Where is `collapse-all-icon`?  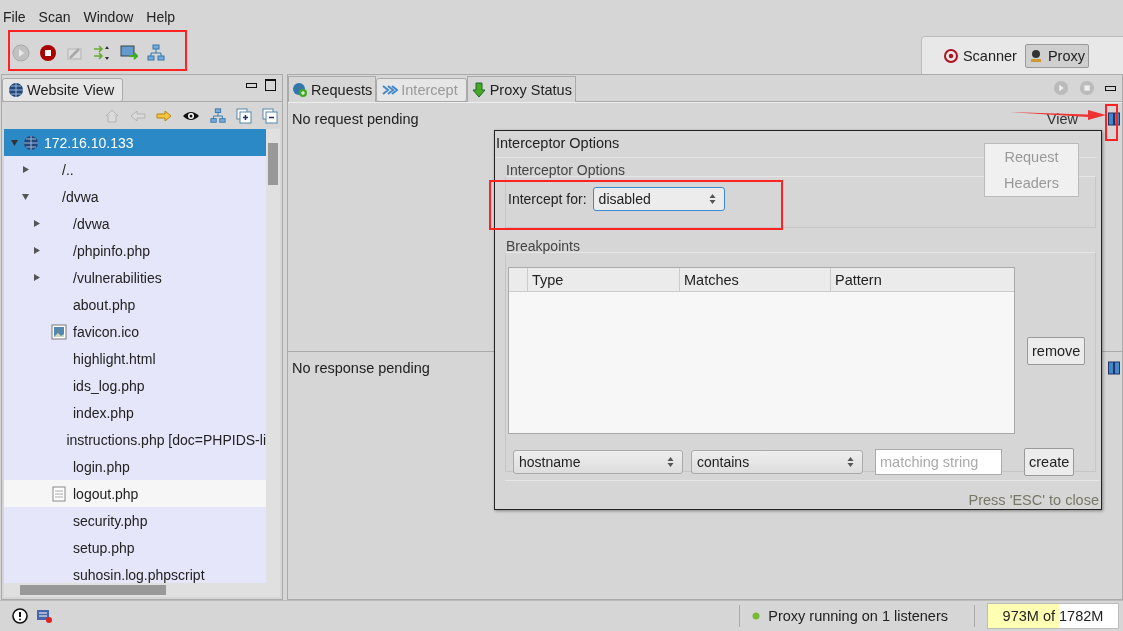 collapse-all-icon is located at coordinates (270, 115).